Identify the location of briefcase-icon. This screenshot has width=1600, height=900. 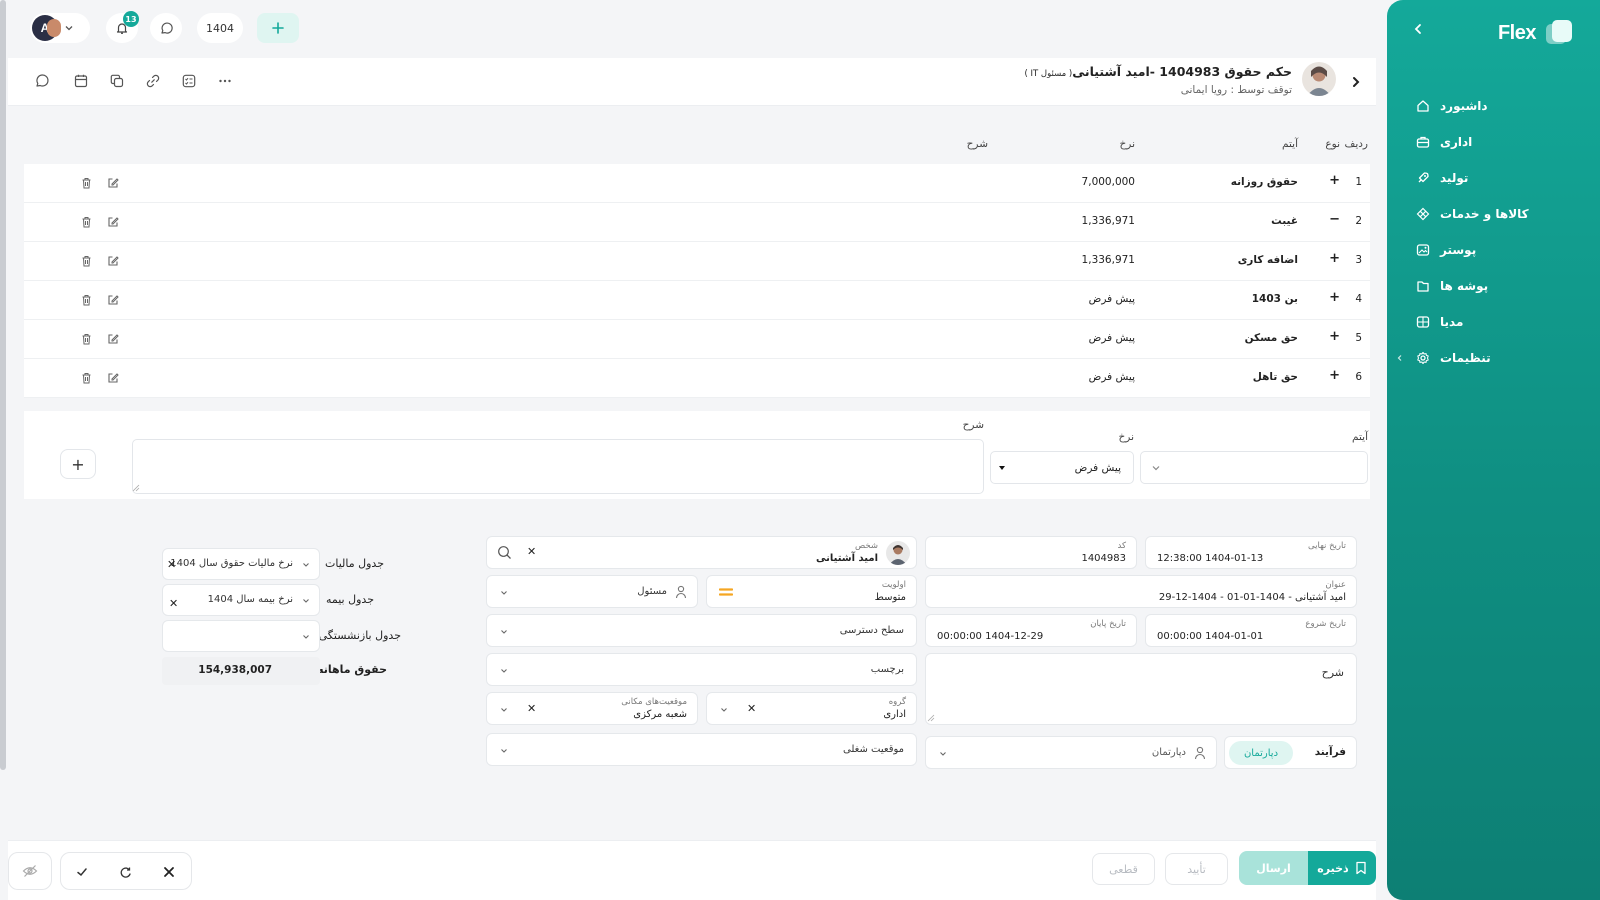
(1423, 142).